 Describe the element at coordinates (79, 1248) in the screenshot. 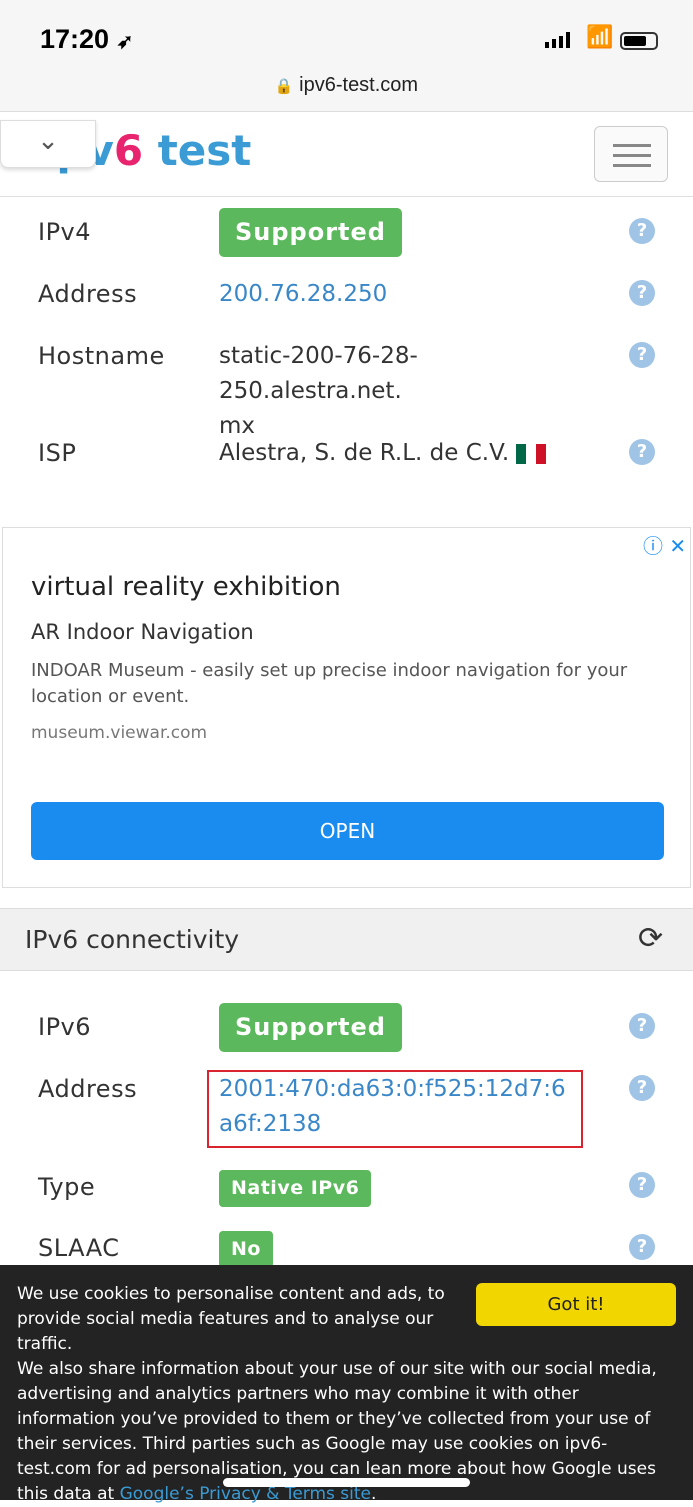

I see `slaac-label: SLAAC` at that location.